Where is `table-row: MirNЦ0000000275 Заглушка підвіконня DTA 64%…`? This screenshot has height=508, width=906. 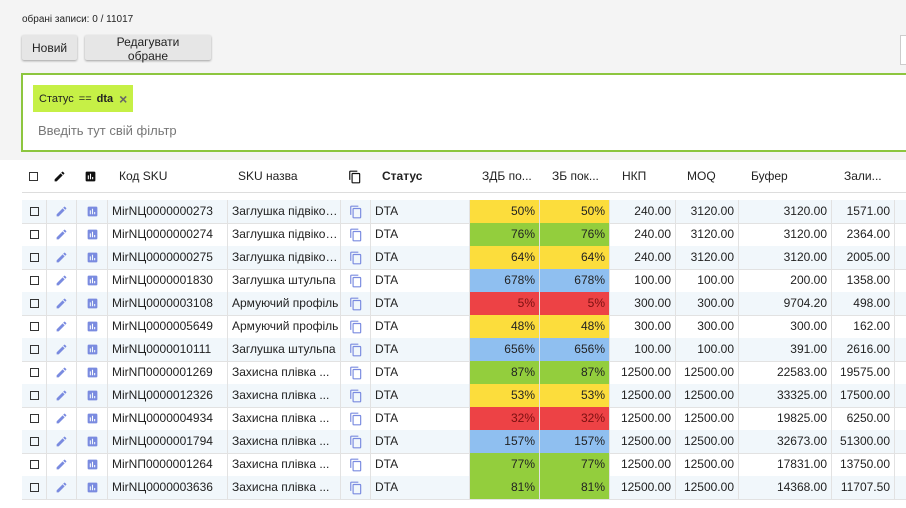 table-row: MirNЦ0000000275 Заглушка підвіконня DTA 64%… is located at coordinates (464, 258).